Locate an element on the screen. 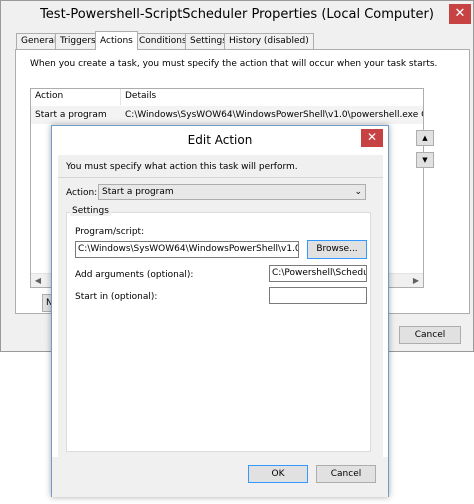 The image size is (474, 504). action-select-value: Start a program is located at coordinates (138, 192).